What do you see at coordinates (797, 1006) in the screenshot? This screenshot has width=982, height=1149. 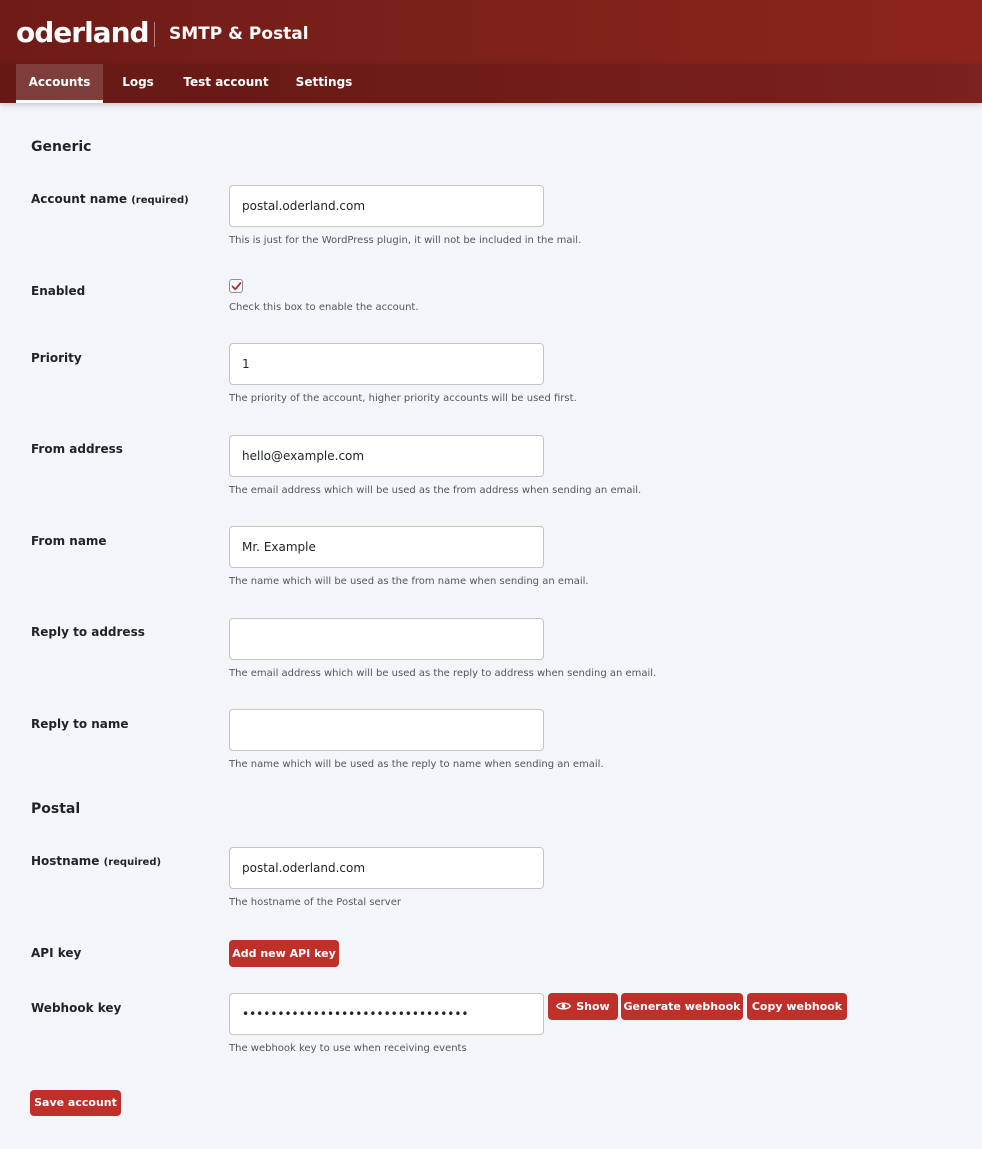 I see `copy-webhook-button: Copy webhook` at bounding box center [797, 1006].